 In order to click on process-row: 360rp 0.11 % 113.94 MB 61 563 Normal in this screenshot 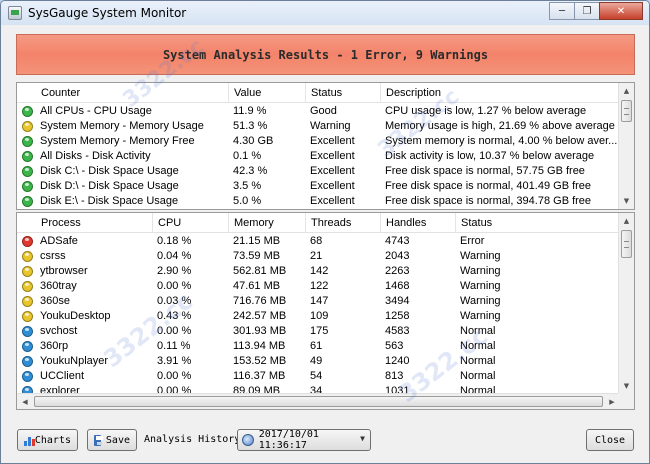, I will do `click(318, 346)`.